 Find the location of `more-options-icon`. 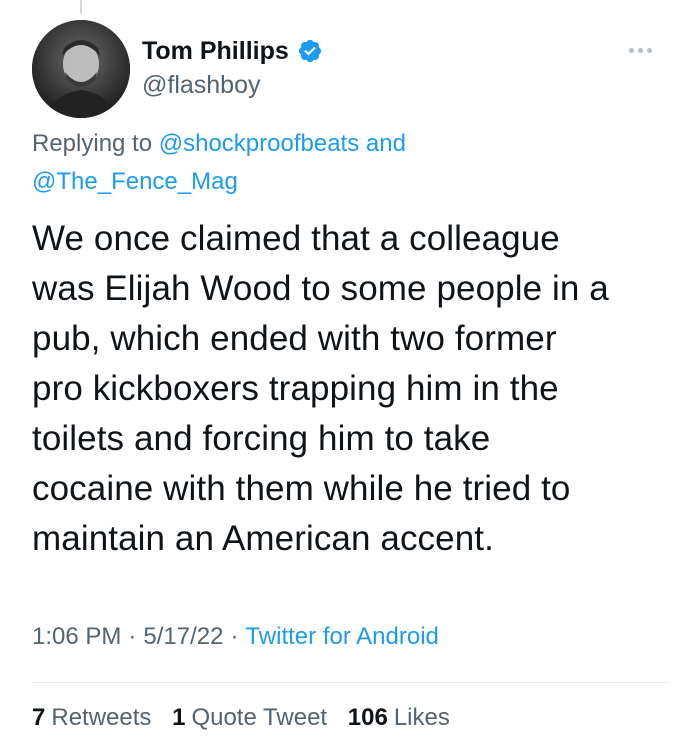

more-options-icon is located at coordinates (640, 50).